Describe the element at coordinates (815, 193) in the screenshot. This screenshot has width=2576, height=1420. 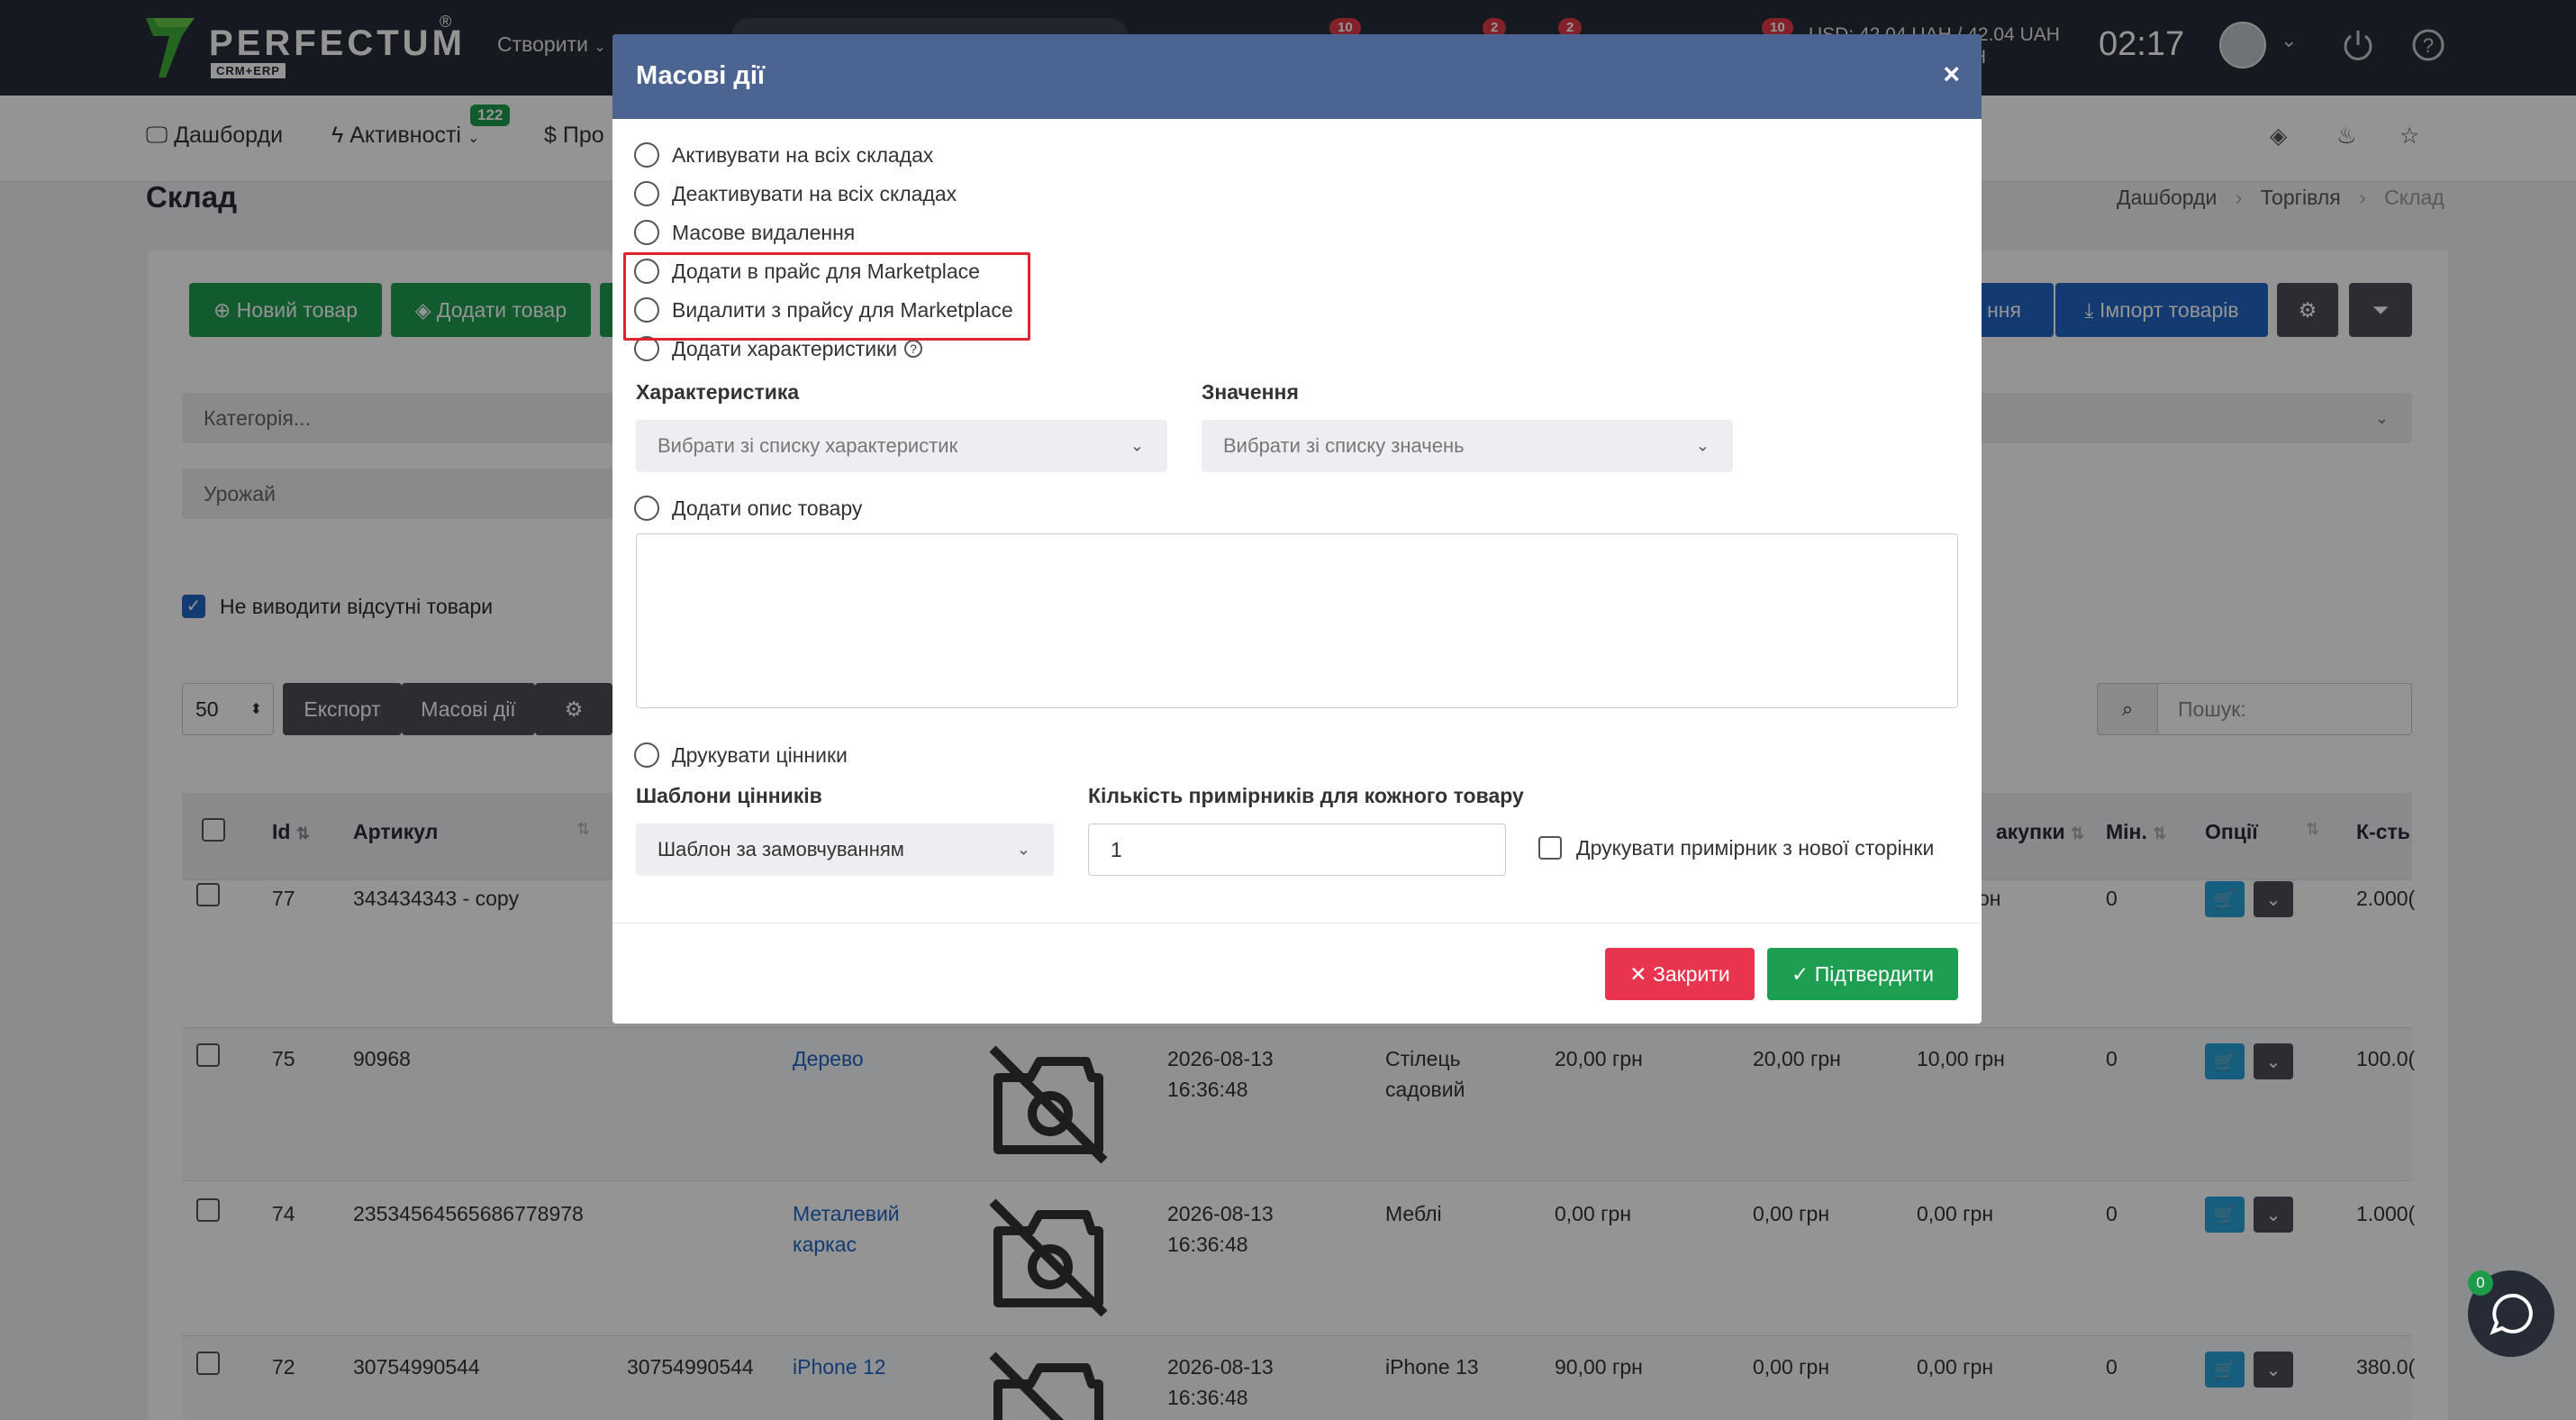
I see `option-label: Деактивувати на всіх складах` at that location.